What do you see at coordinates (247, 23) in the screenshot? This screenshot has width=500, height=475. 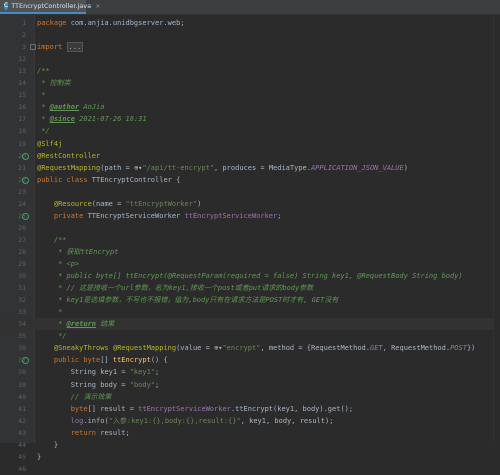 I see `code-line: 1 package com.anjia.unidbgserver.web;` at bounding box center [247, 23].